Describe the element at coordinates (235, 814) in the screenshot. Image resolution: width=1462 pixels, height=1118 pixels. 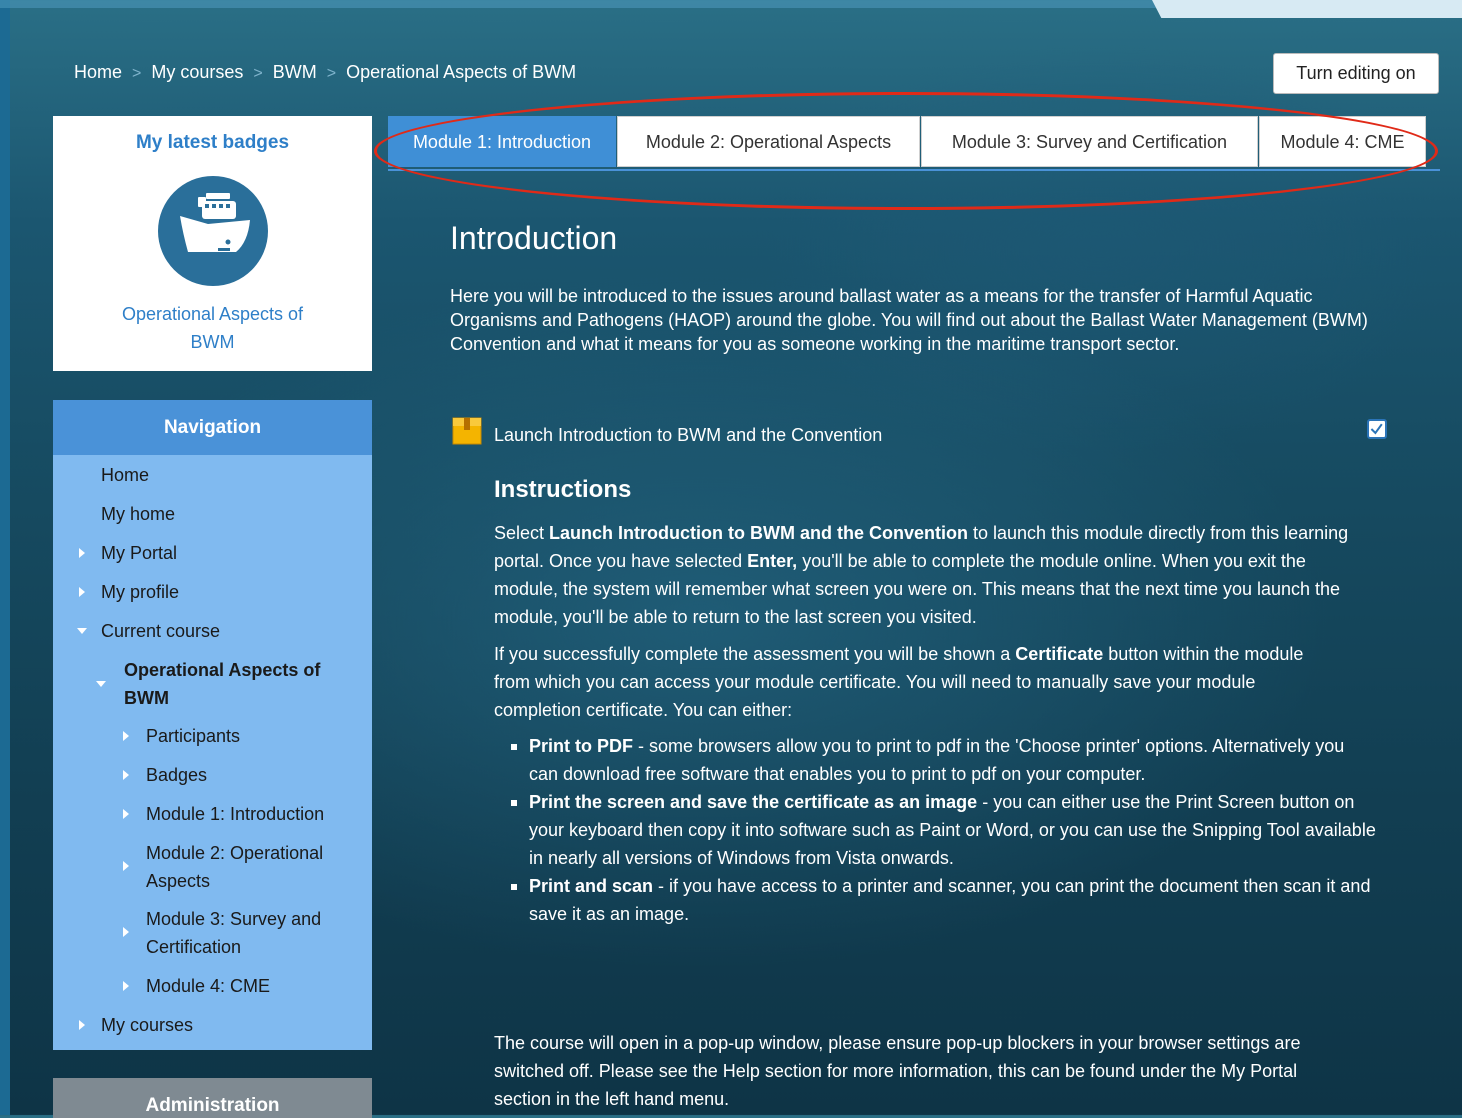
I see `nav-item-module-1: Module 1: Introduction` at that location.